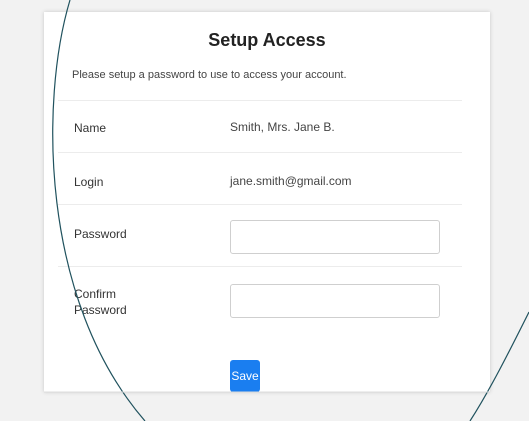  I want to click on login-label: Login, so click(89, 182).